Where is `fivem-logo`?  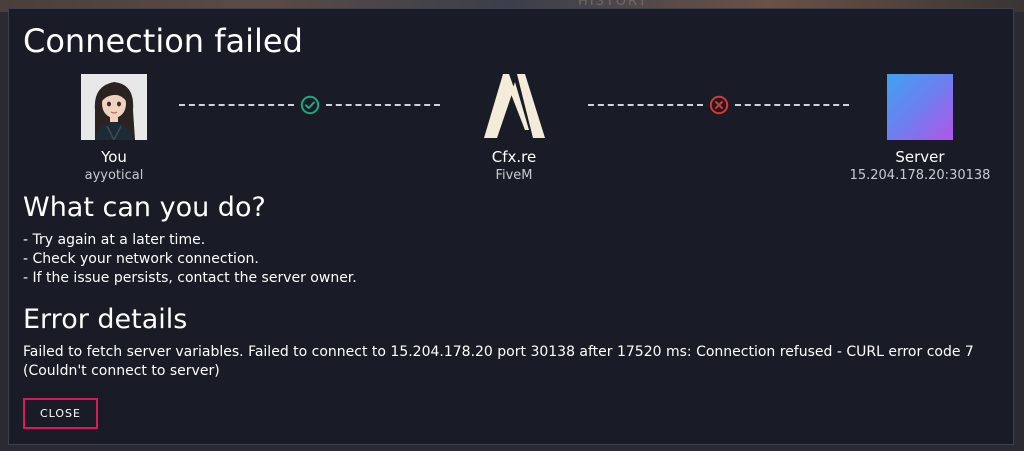 fivem-logo is located at coordinates (514, 107).